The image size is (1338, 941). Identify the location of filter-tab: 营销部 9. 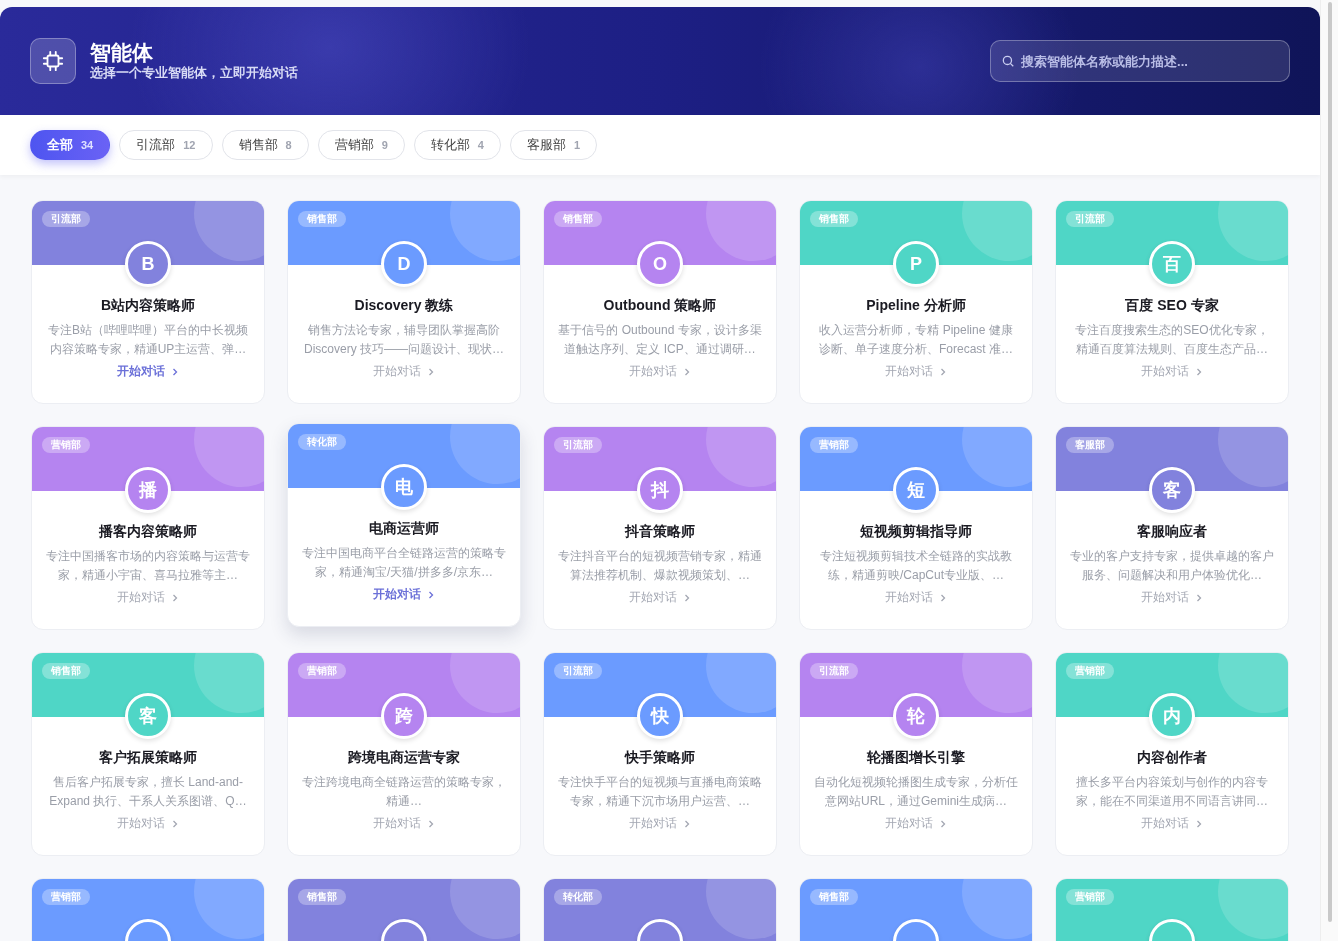
(361, 145).